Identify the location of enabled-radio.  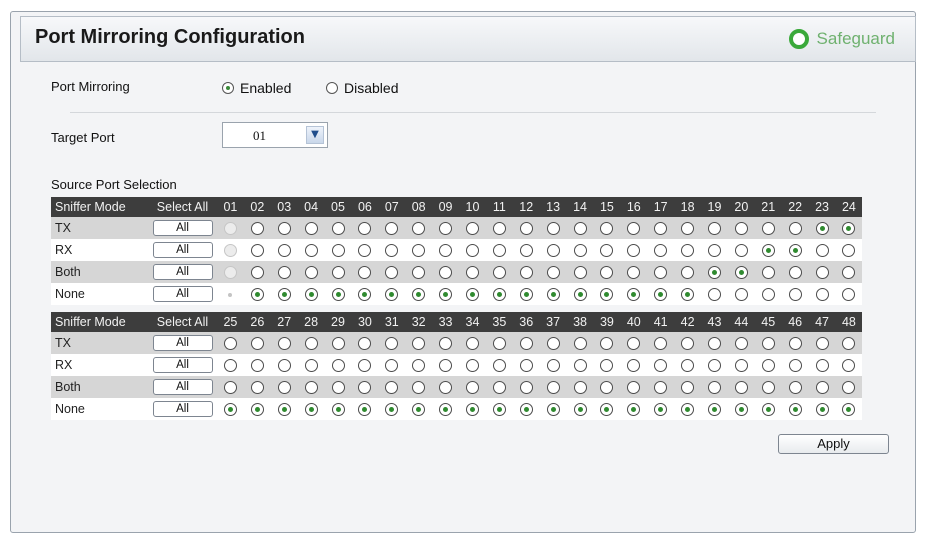
(228, 88).